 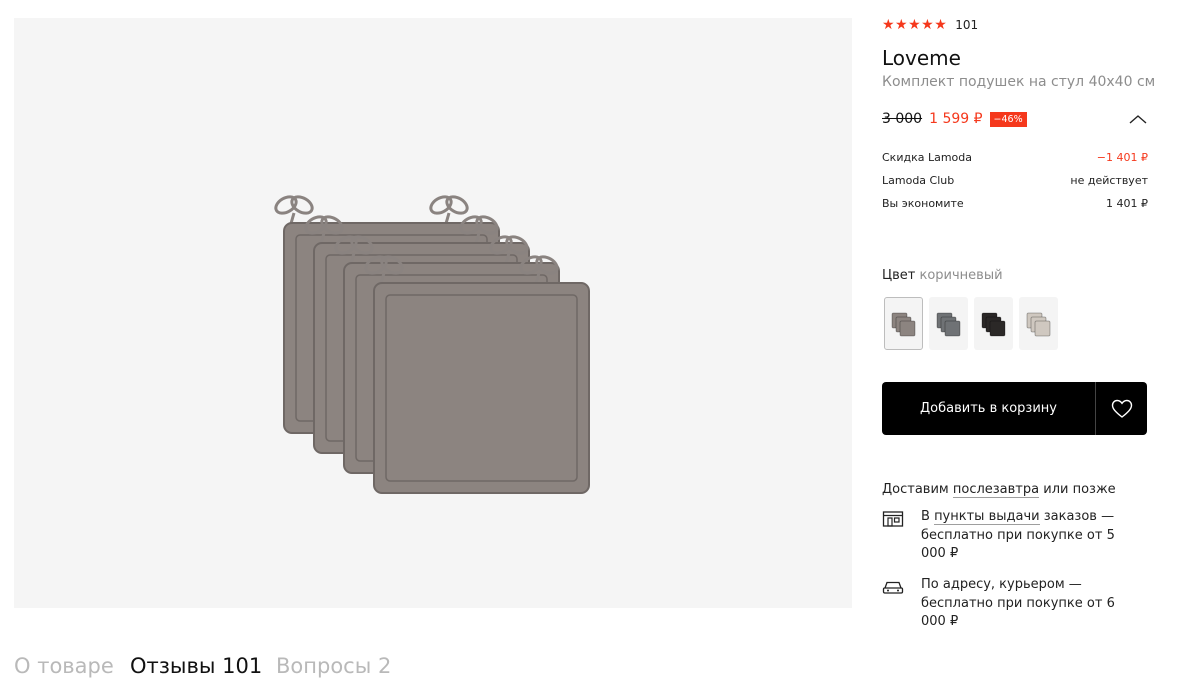 What do you see at coordinates (64, 666) in the screenshot?
I see `tab-about: О товаре` at bounding box center [64, 666].